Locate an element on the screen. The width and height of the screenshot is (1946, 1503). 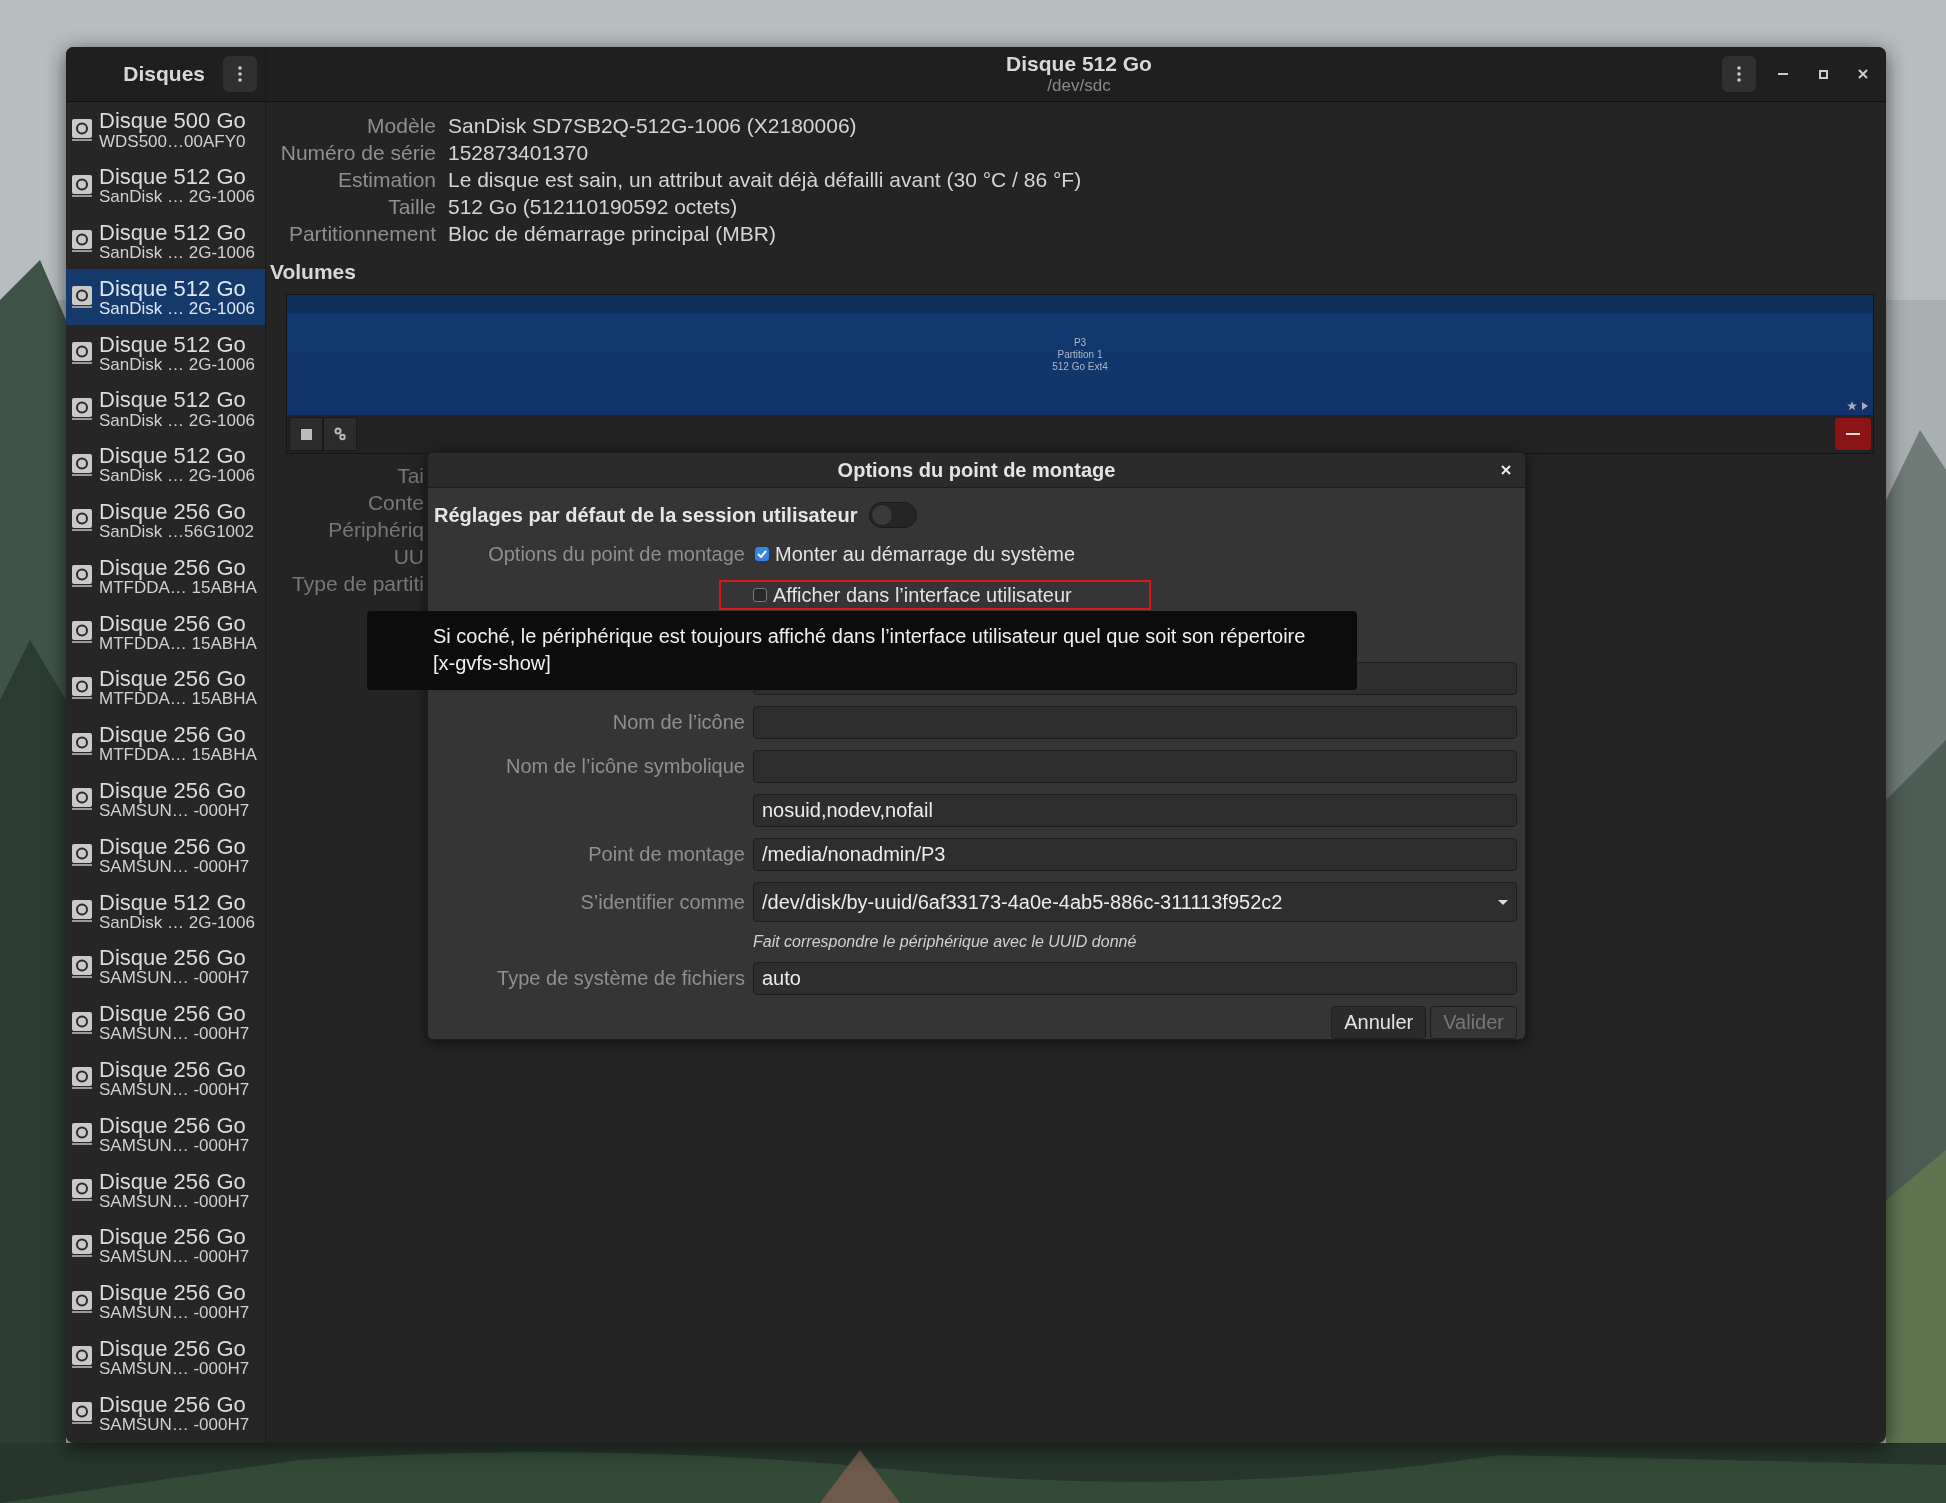
settings-button is located at coordinates (340, 434).